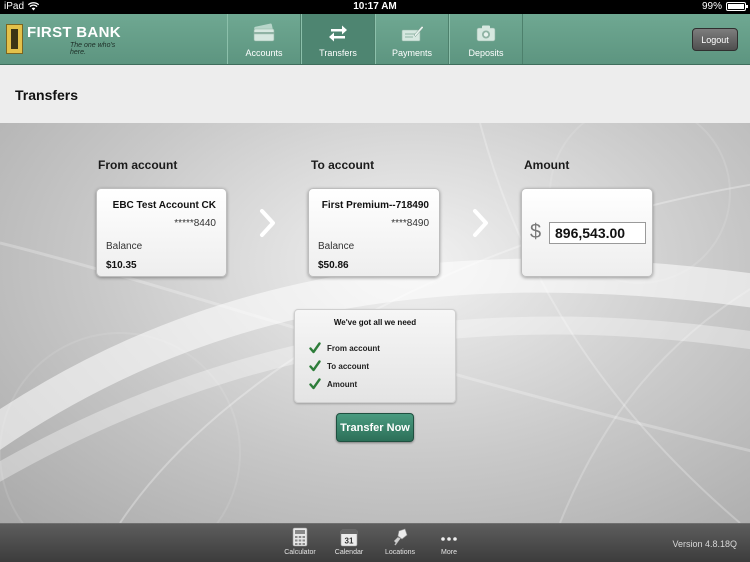 This screenshot has width=750, height=562. I want to click on battery-percent: 99%, so click(711, 6).